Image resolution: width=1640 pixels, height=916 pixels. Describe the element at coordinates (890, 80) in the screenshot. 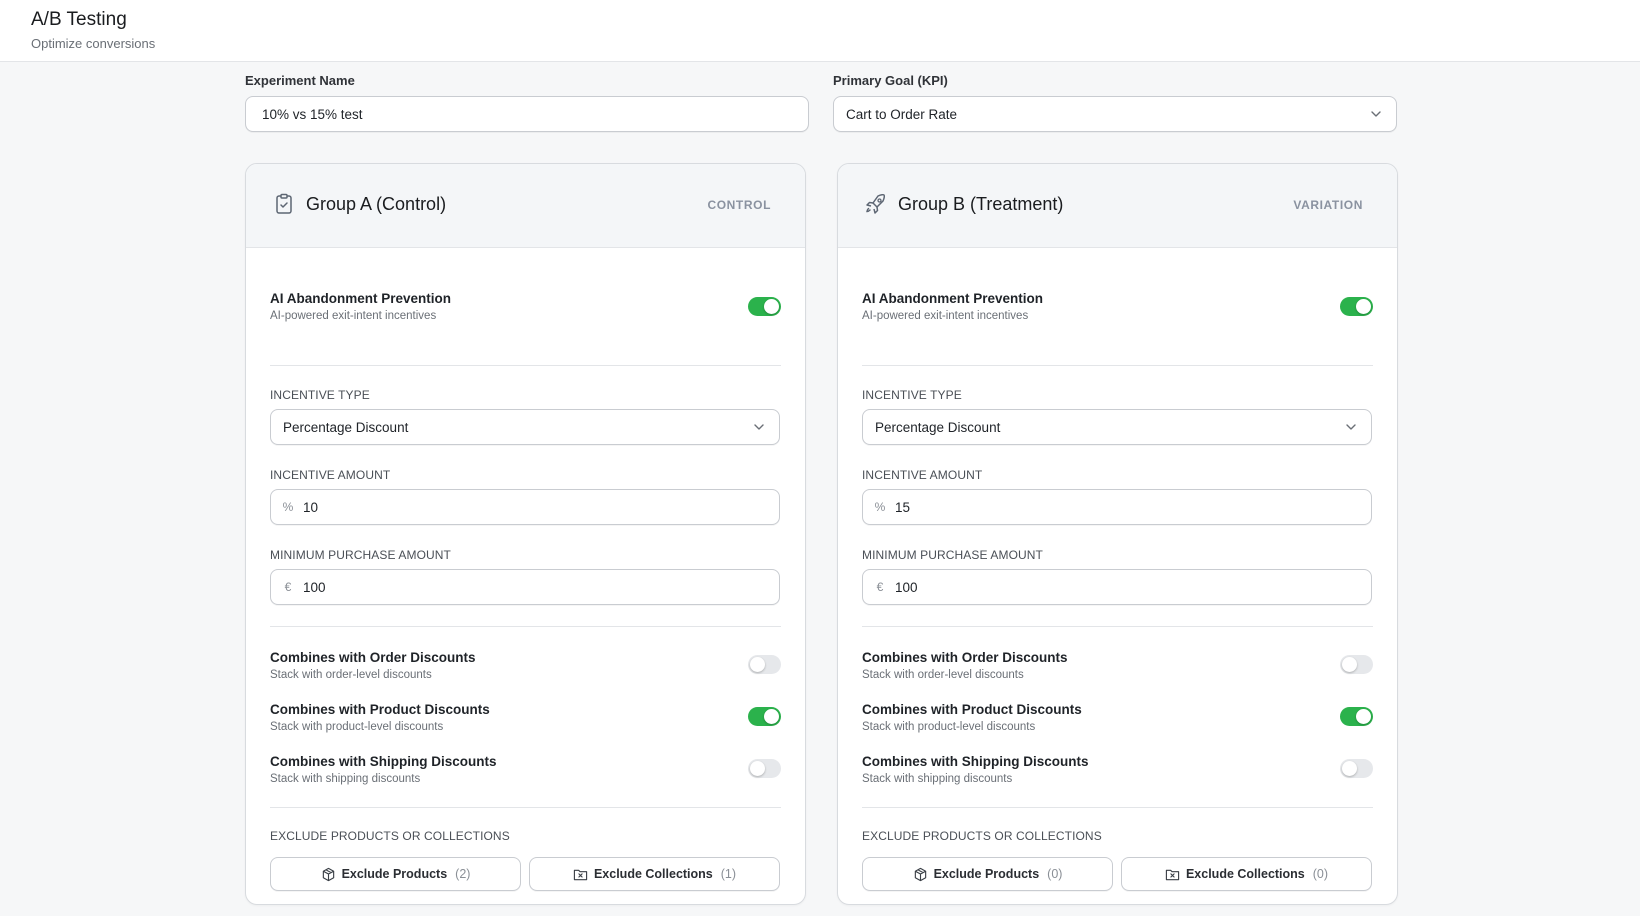

I see `primary-goal-label: Primary Goal (KPI)` at that location.